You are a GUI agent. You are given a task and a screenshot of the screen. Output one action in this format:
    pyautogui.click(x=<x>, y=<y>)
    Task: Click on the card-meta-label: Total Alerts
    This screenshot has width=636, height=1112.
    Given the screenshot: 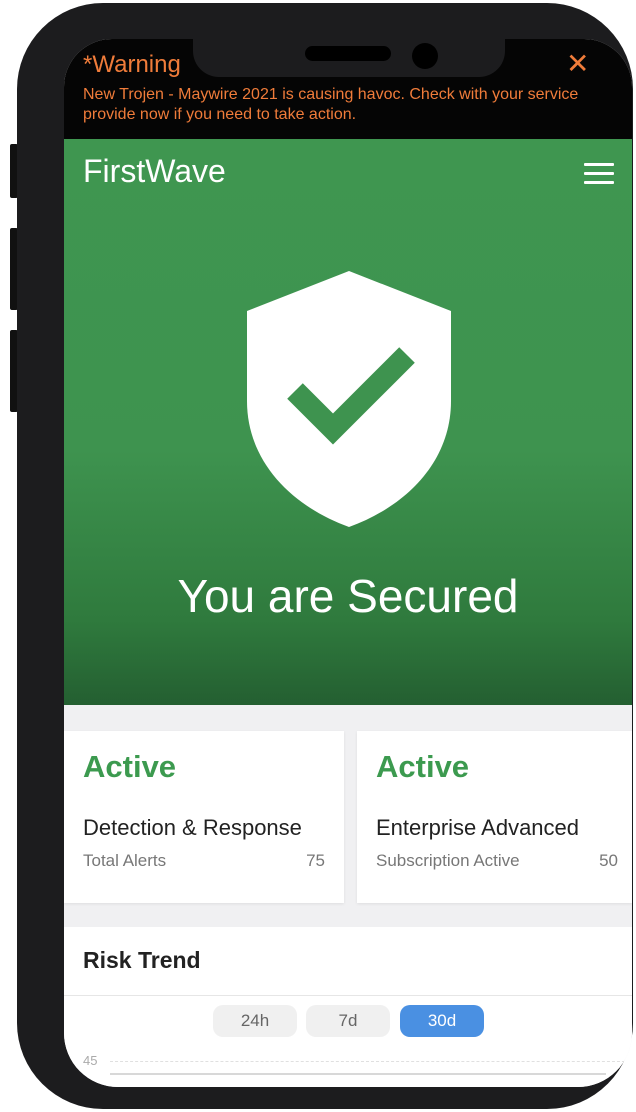 What is the action you would take?
    pyautogui.click(x=125, y=860)
    